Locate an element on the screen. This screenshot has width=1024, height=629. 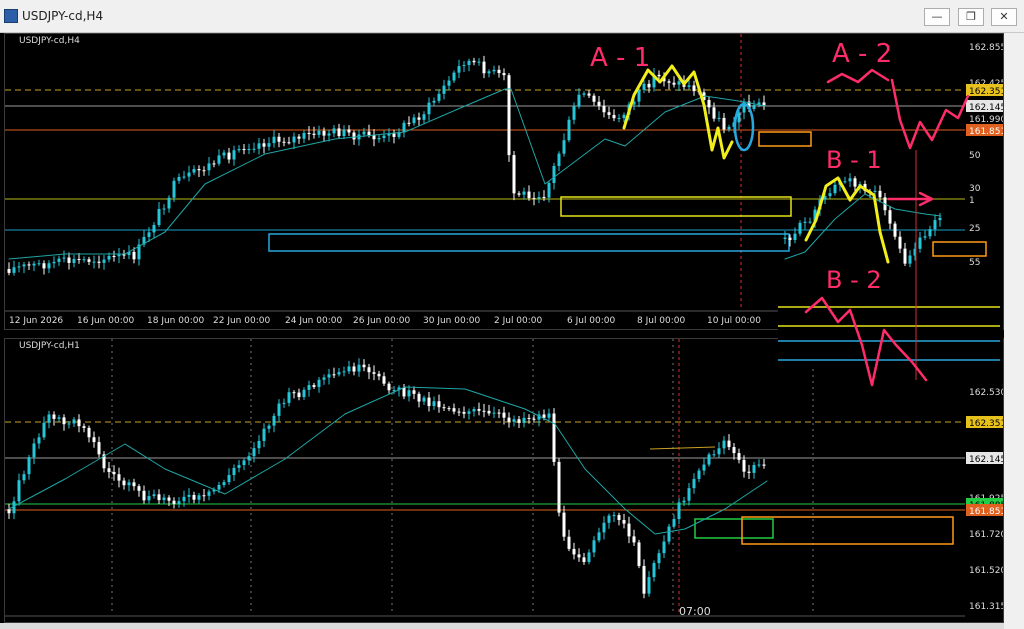
restore-button: ❐ is located at coordinates (971, 17).